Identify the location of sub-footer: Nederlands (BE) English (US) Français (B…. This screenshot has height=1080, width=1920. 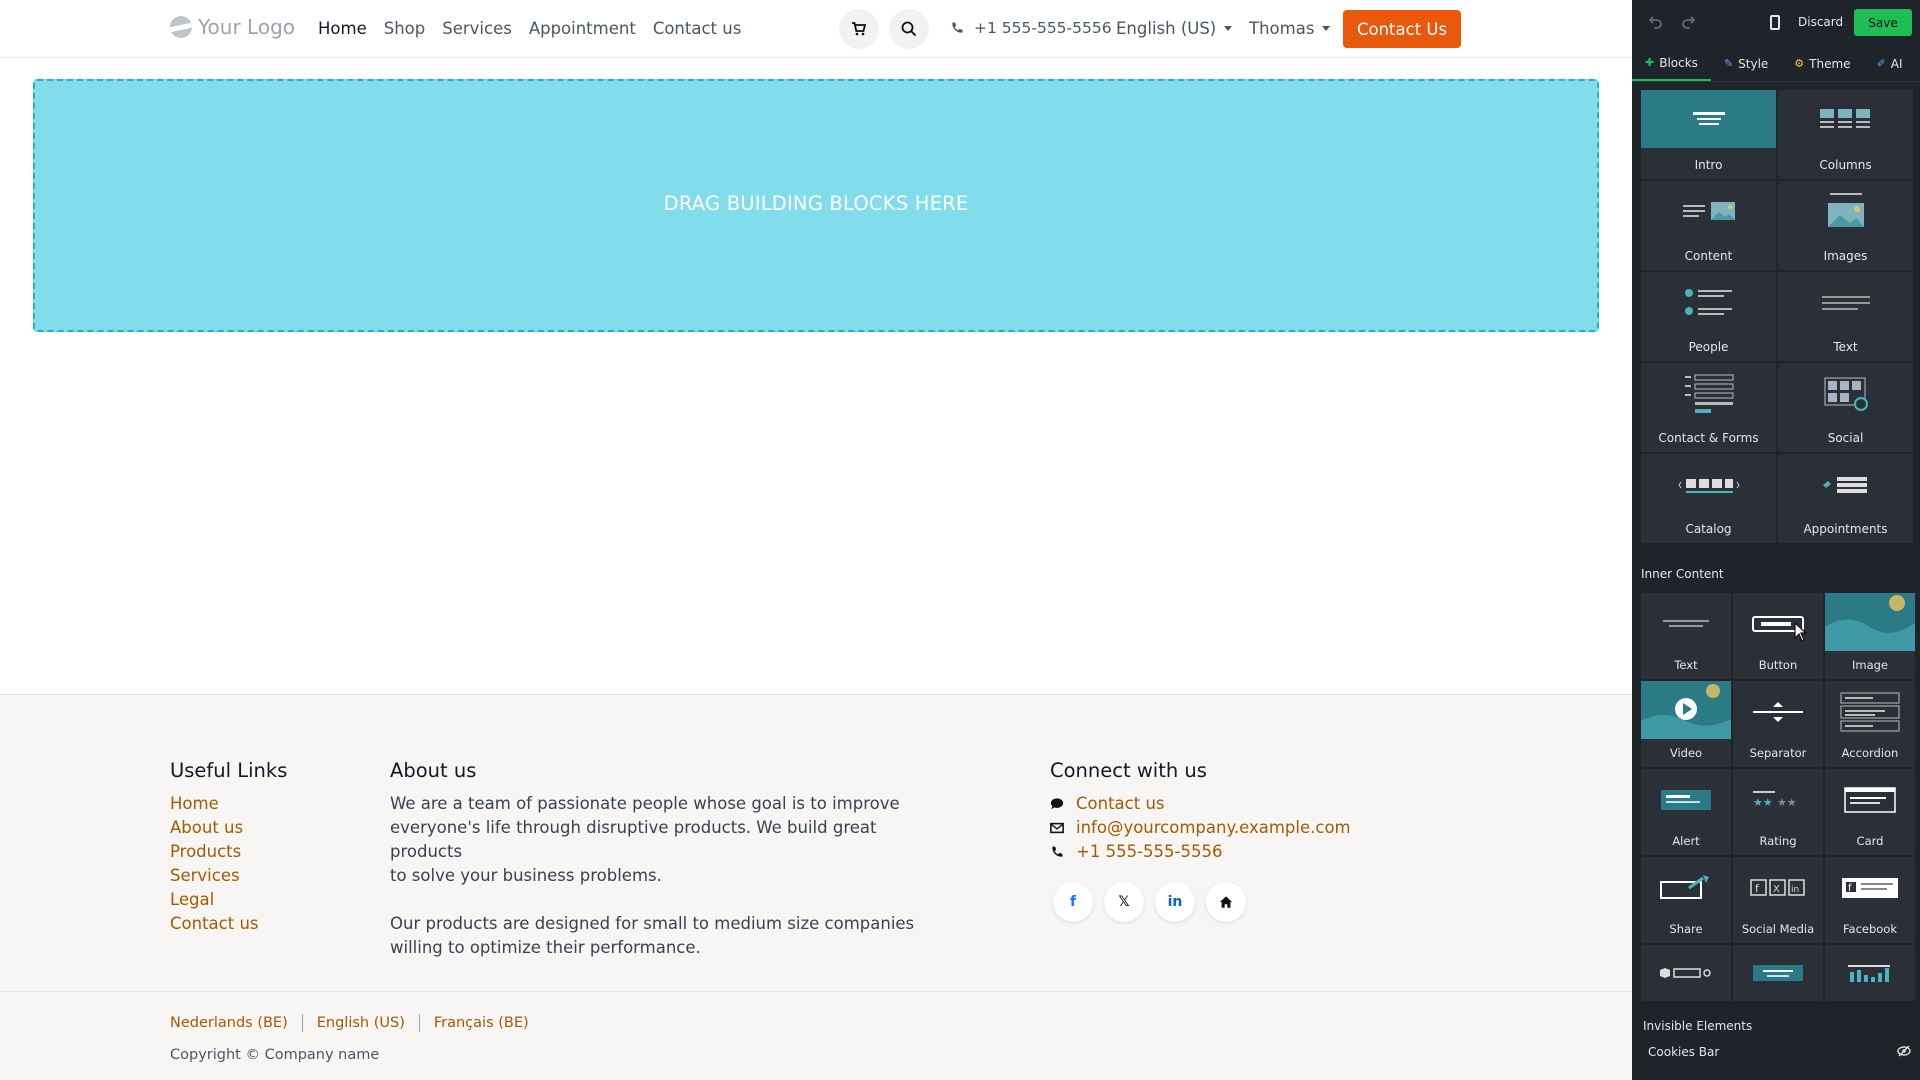
(816, 1035).